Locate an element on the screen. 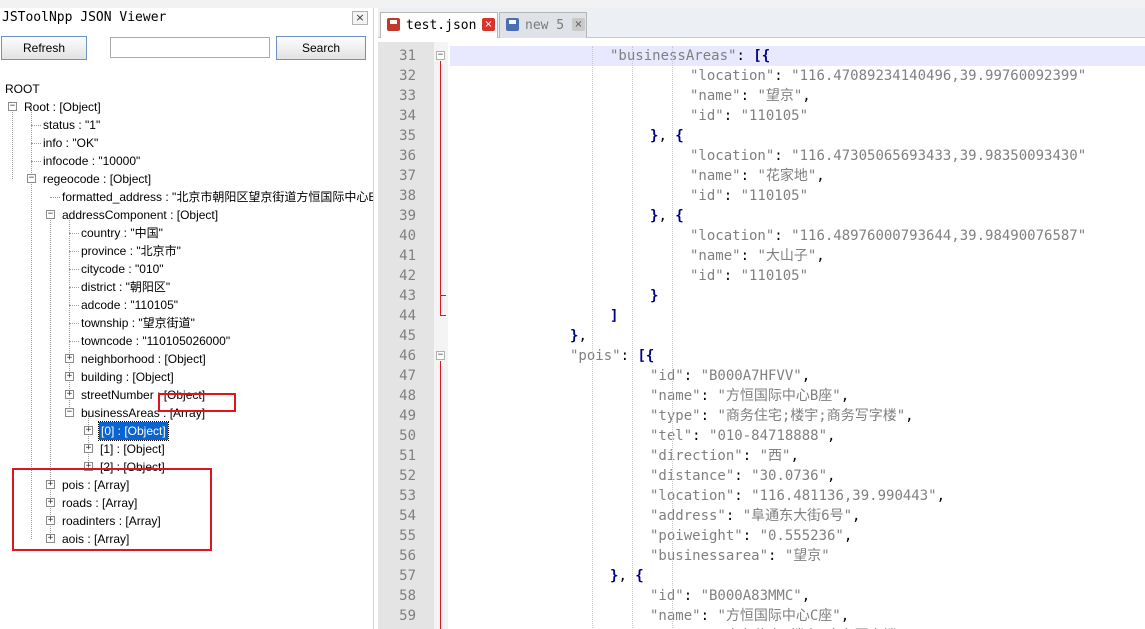 This screenshot has width=1145, height=629. tree-node-towncode: towncode : "110105026000" is located at coordinates (155, 341).